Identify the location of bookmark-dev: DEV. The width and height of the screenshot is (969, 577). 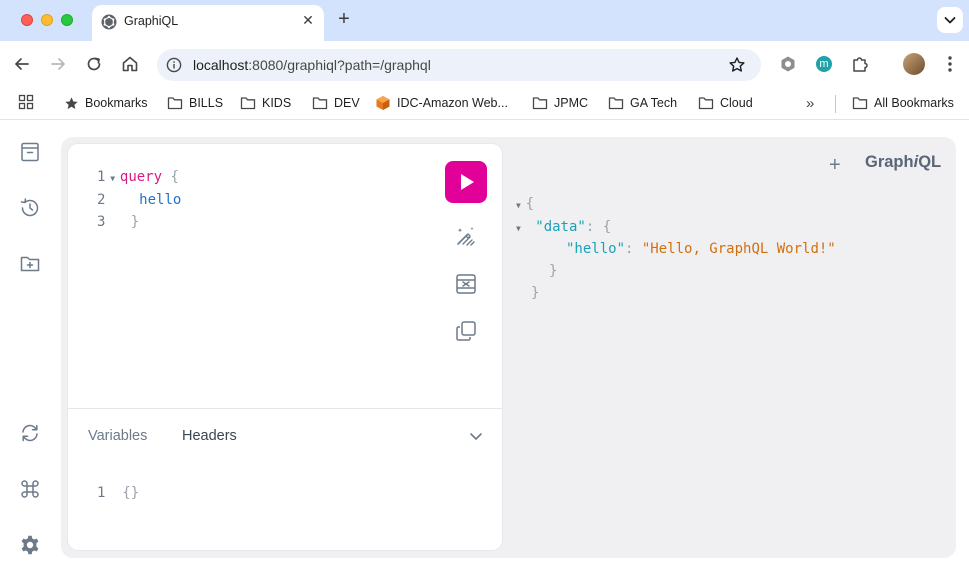
(336, 103).